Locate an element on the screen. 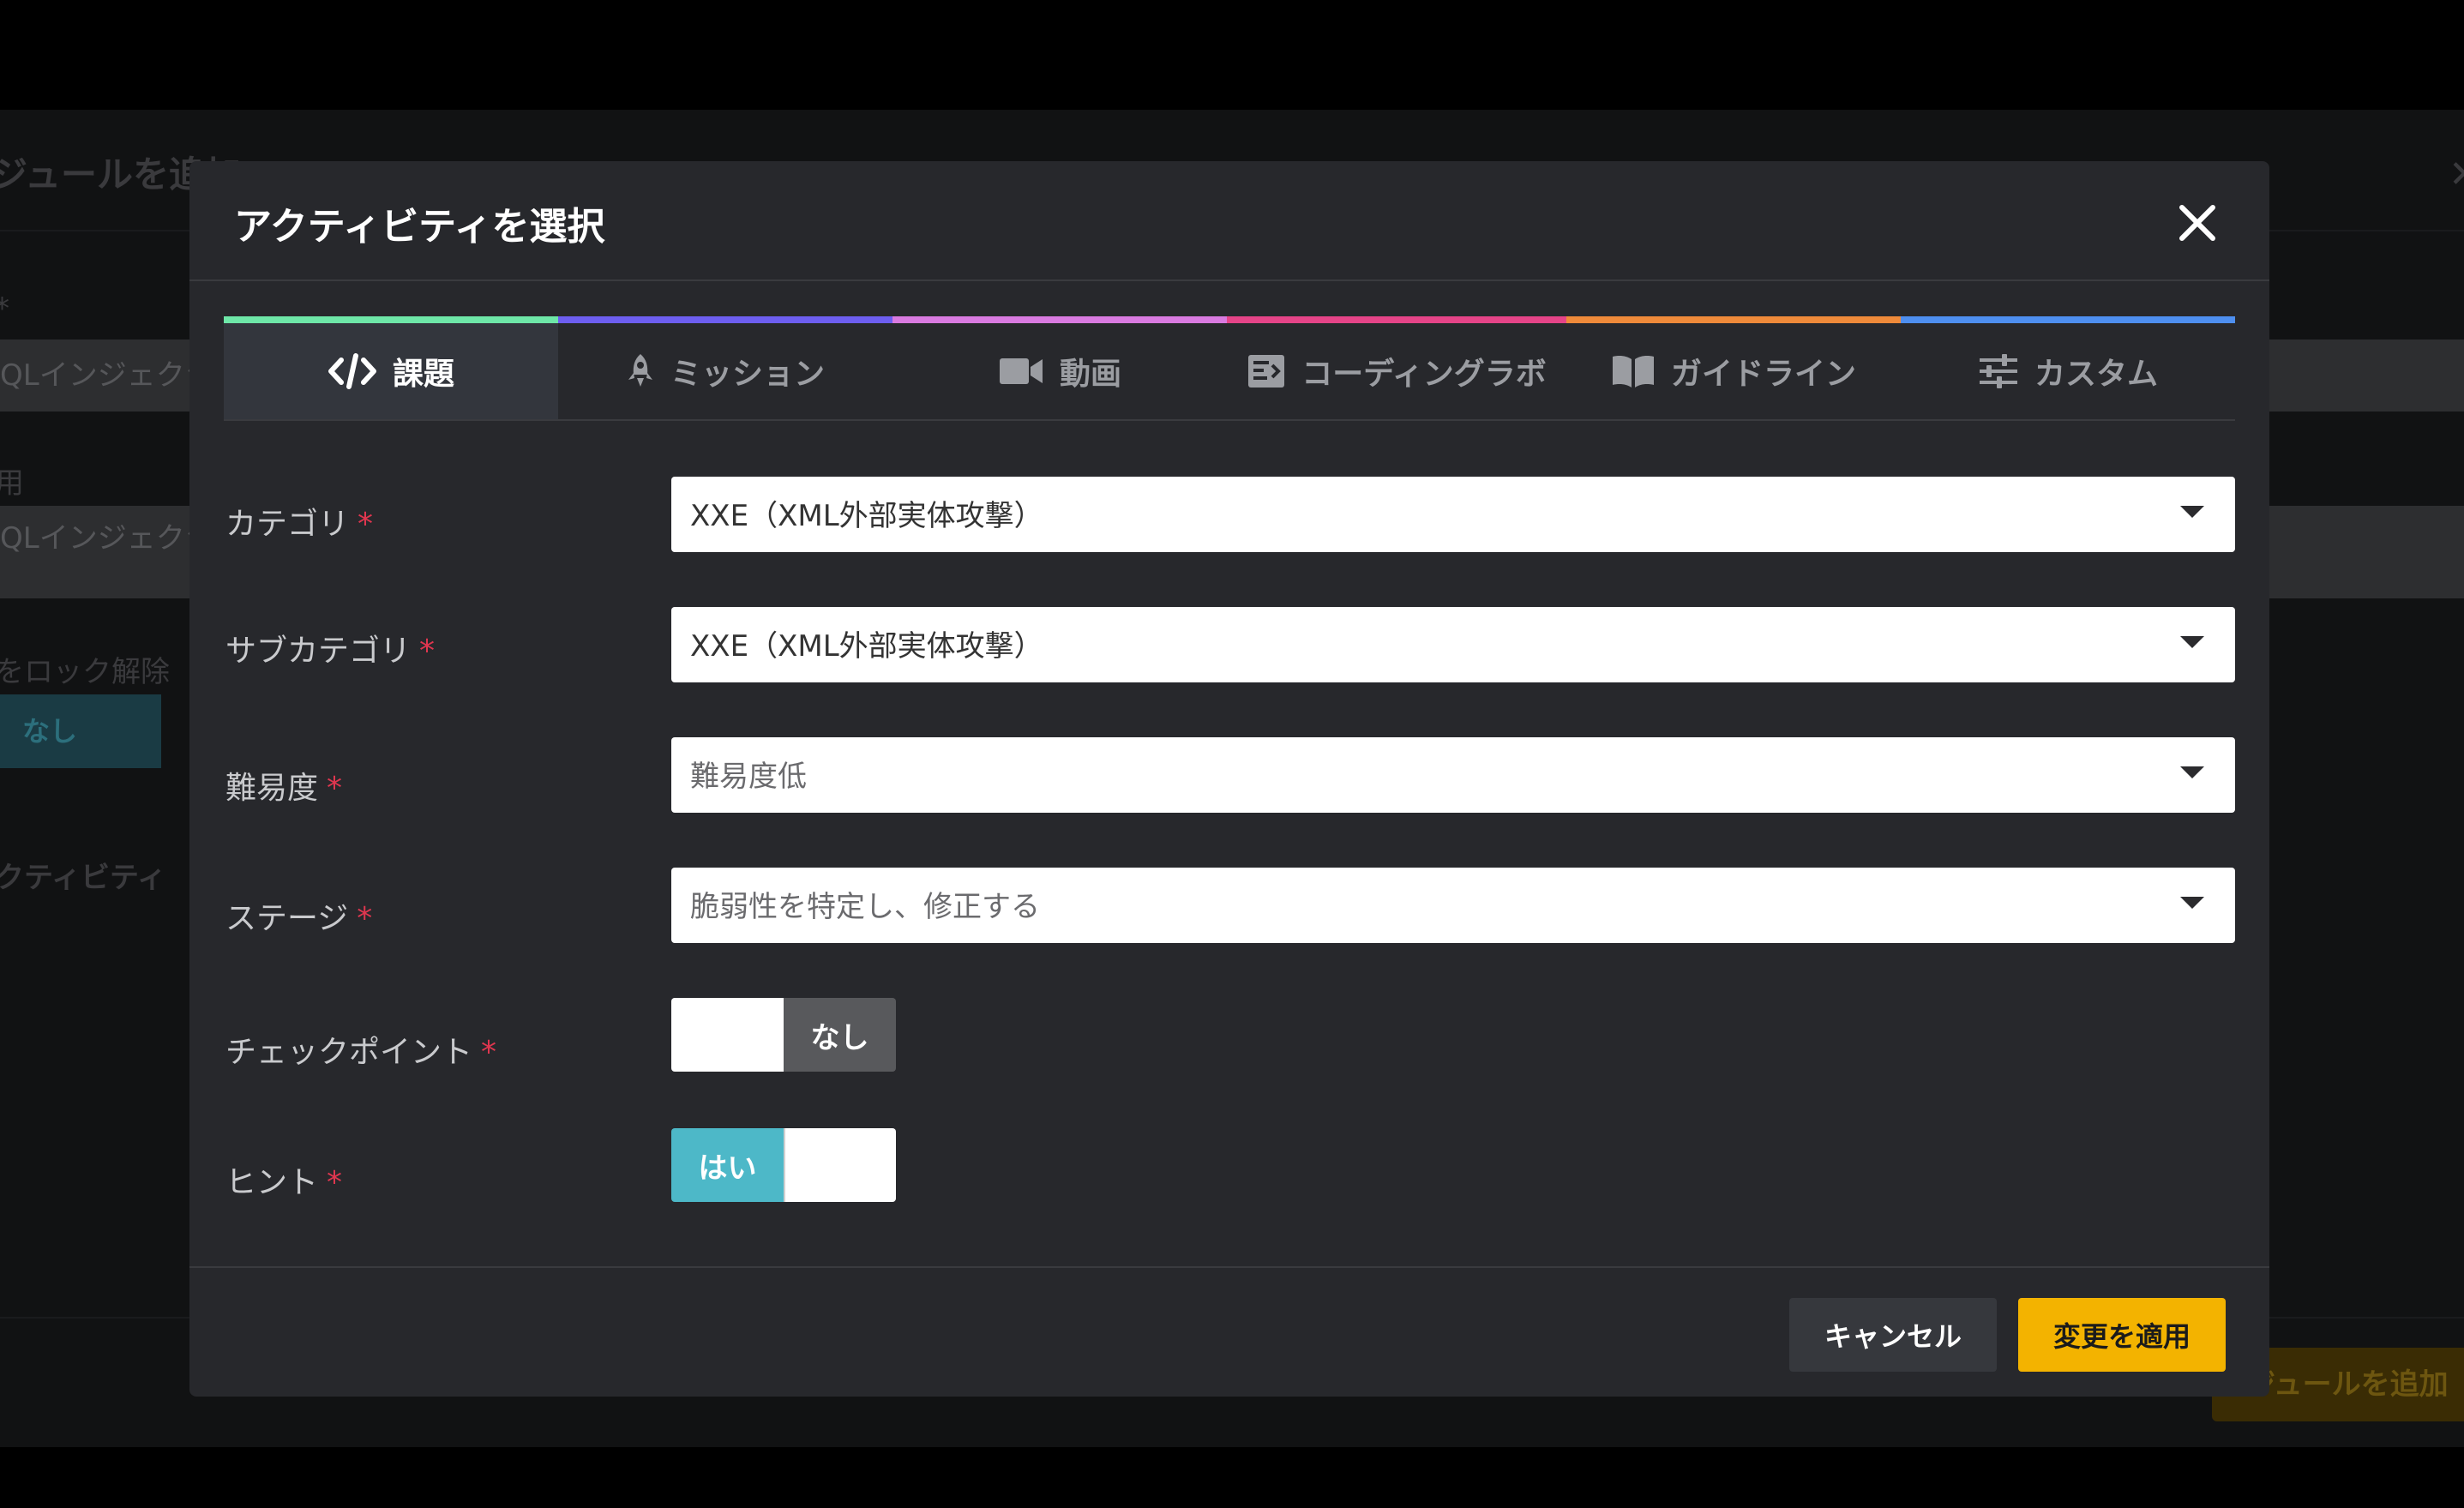  stage-row: ステージ * 脆弱性を特定し、修正する is located at coordinates (1229, 906).